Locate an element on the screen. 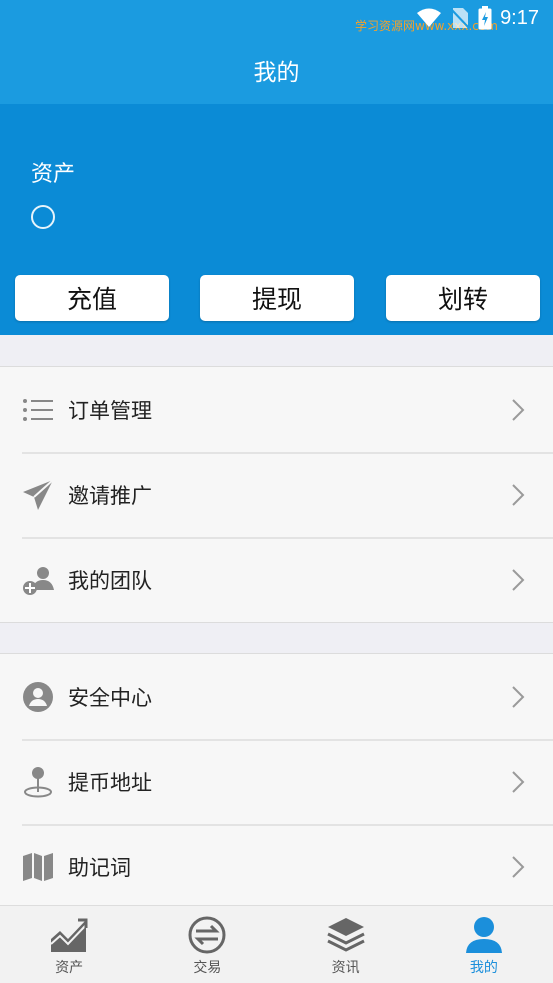 The width and height of the screenshot is (553, 983). menu-item-label: 安全中心 is located at coordinates (110, 697).